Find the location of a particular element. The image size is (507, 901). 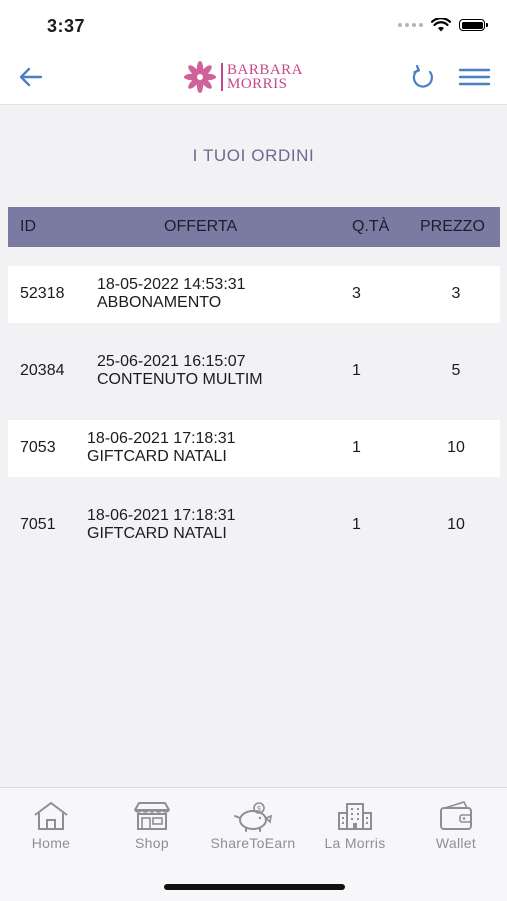

app-header: BARBARA MORRIS is located at coordinates (253, 77).